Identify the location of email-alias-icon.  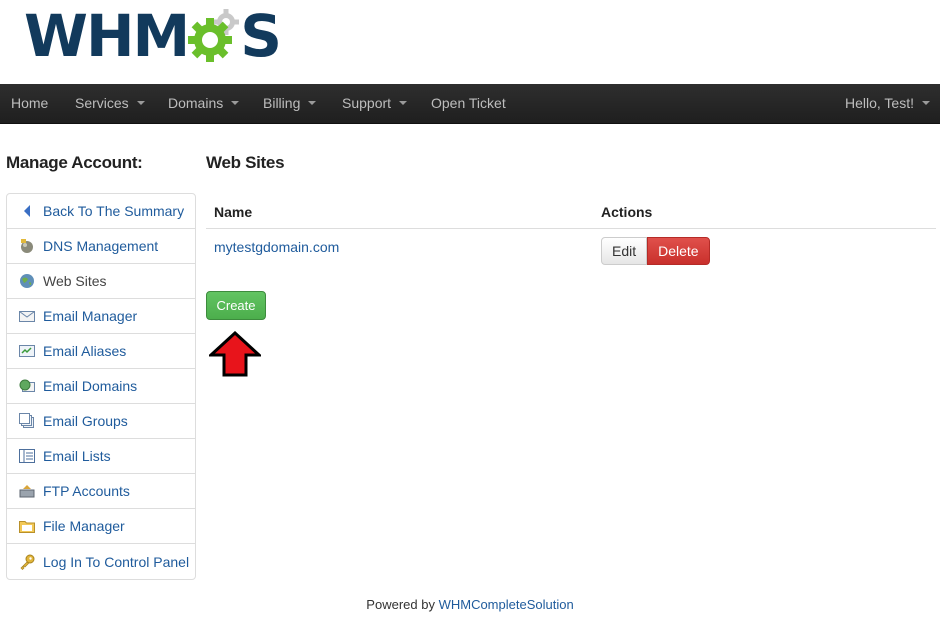
(27, 351).